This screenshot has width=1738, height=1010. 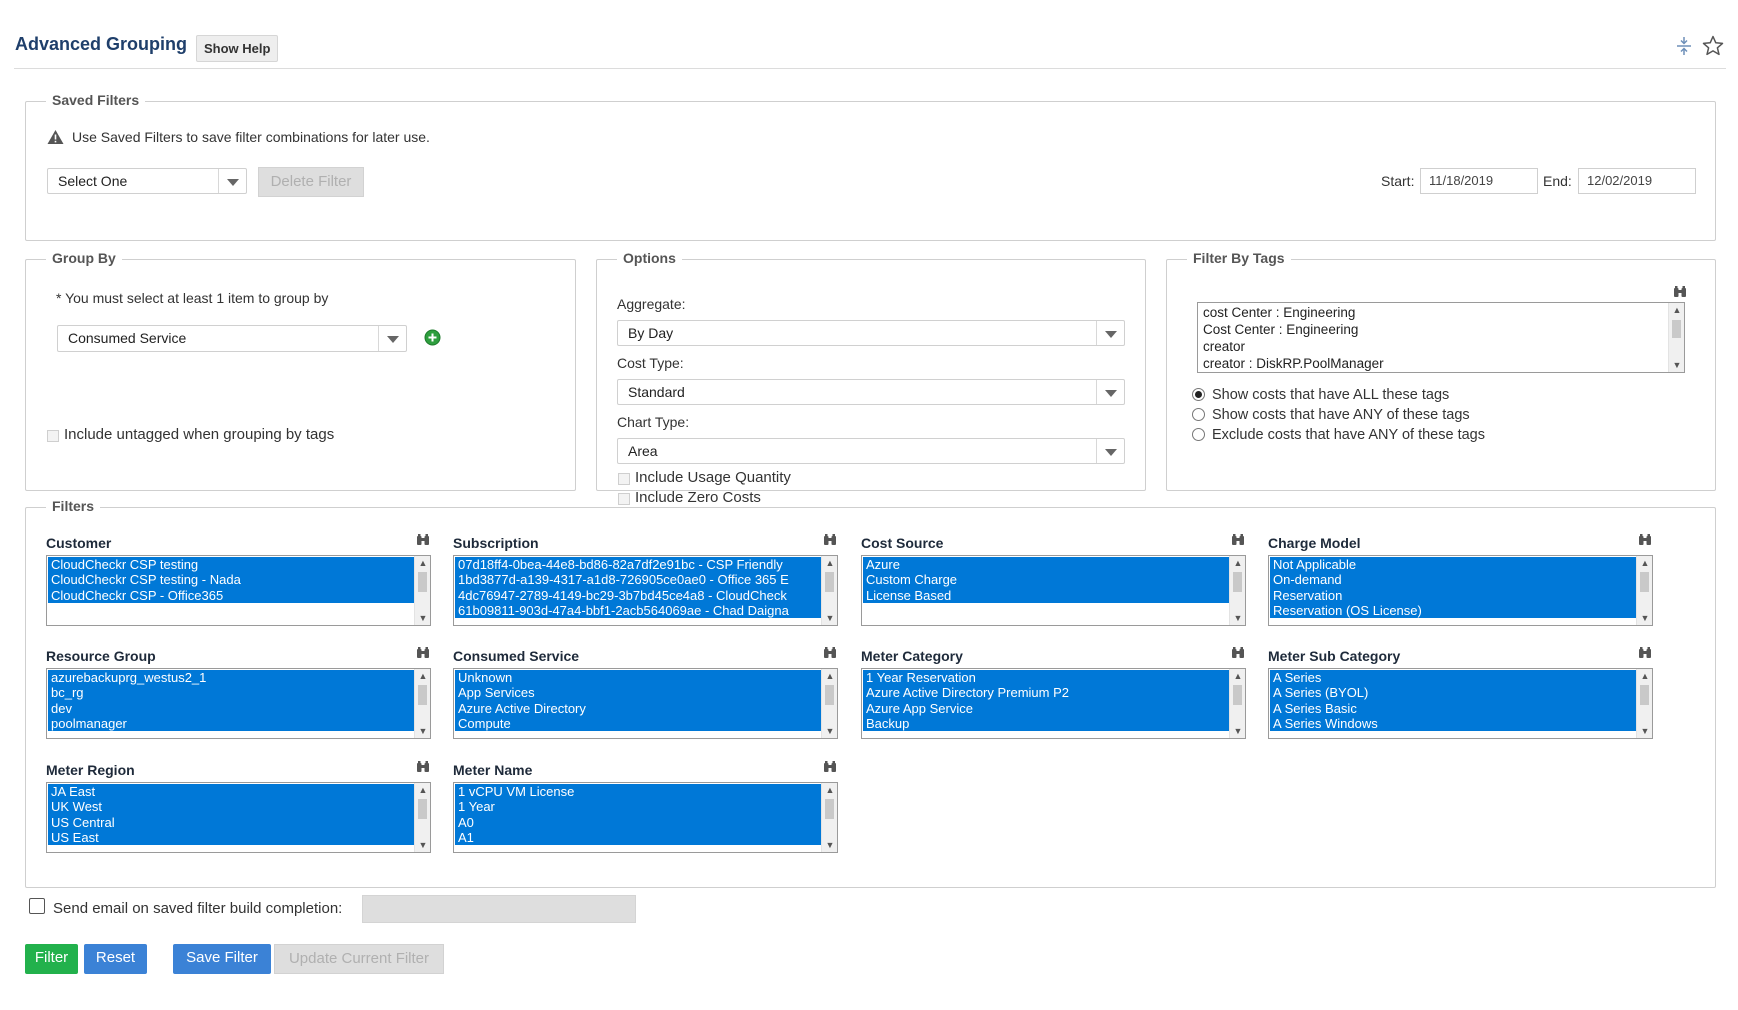 I want to click on chart-type-select: Area, so click(x=871, y=451).